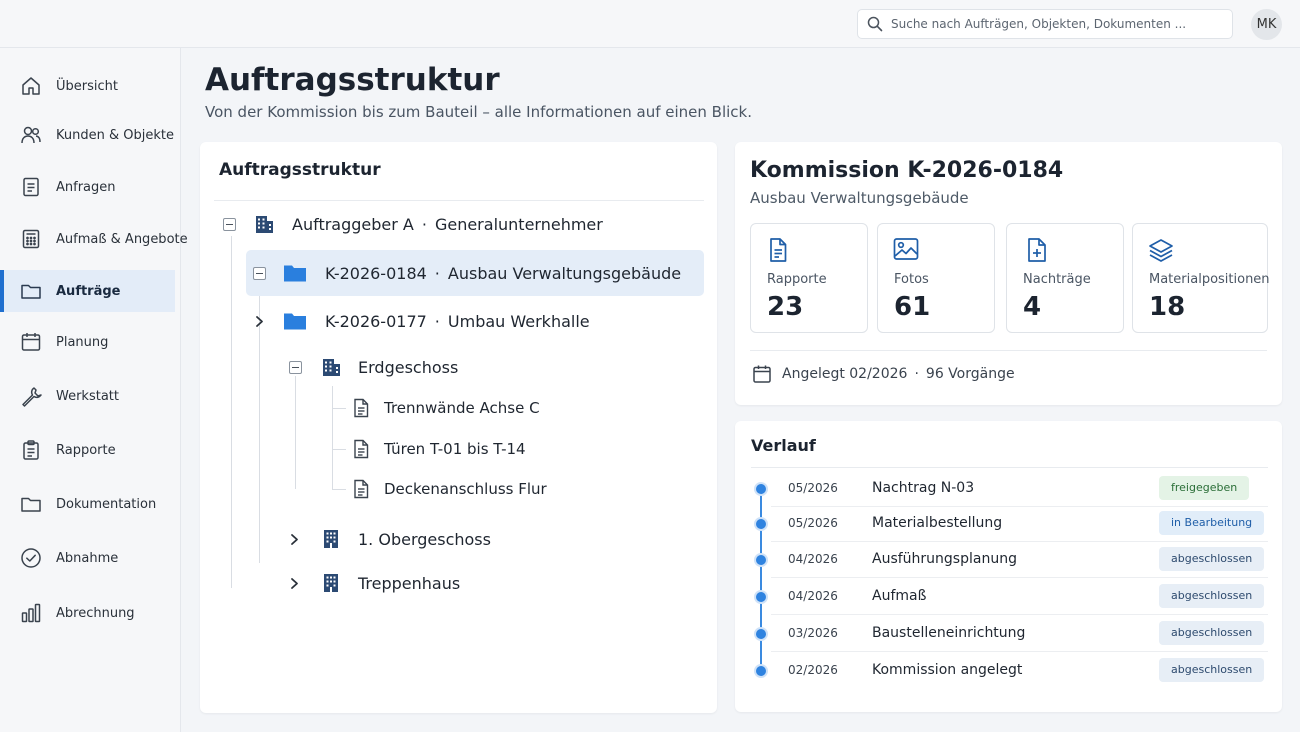 Image resolution: width=1300 pixels, height=732 pixels. I want to click on entry-date: 03/2026, so click(813, 633).